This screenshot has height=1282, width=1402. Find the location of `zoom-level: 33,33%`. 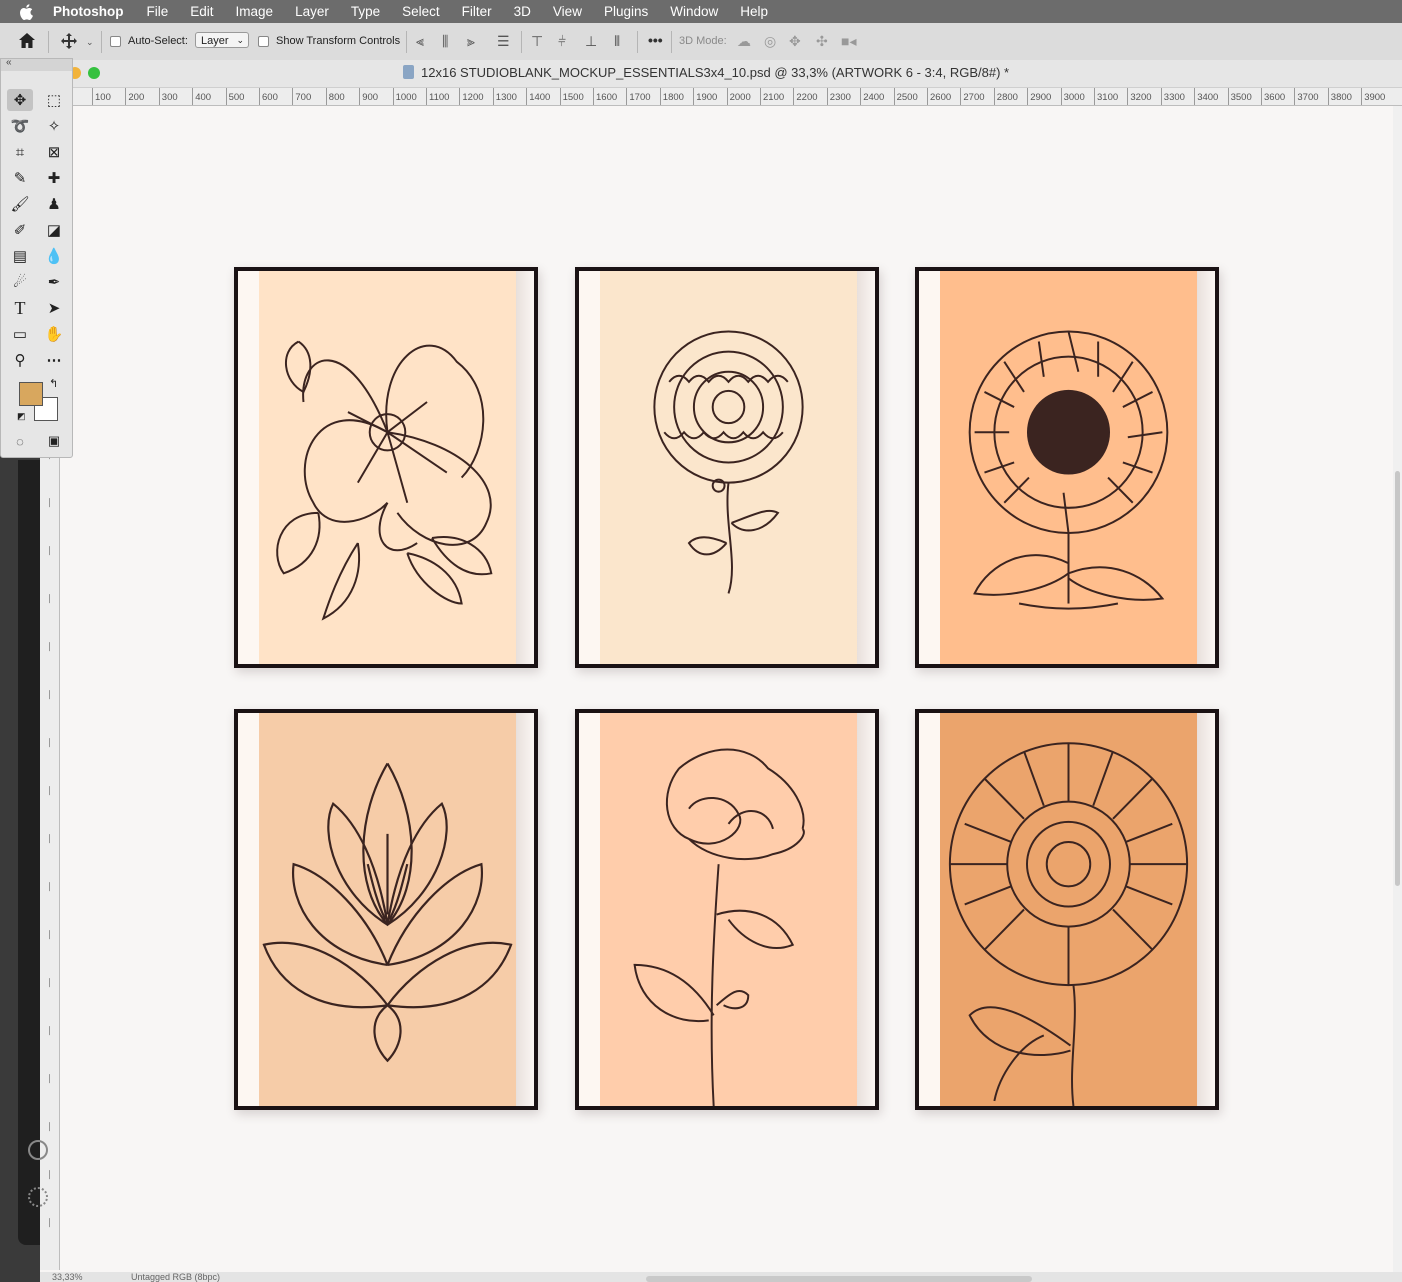

zoom-level: 33,33% is located at coordinates (67, 1277).